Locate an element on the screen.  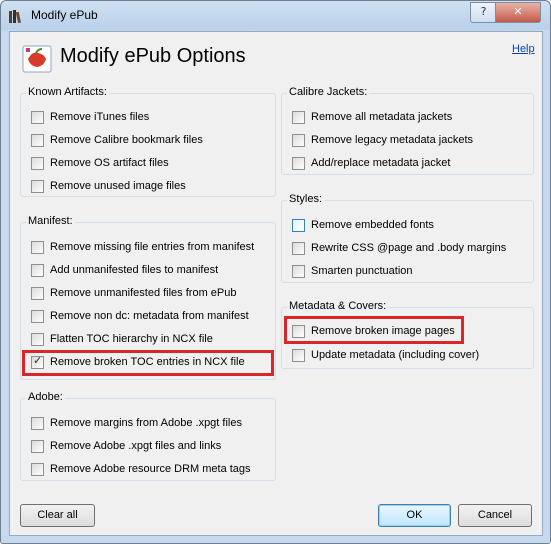
option-rewrite-css-margins: Rewrite CSS @page and .body margins is located at coordinates (399, 248).